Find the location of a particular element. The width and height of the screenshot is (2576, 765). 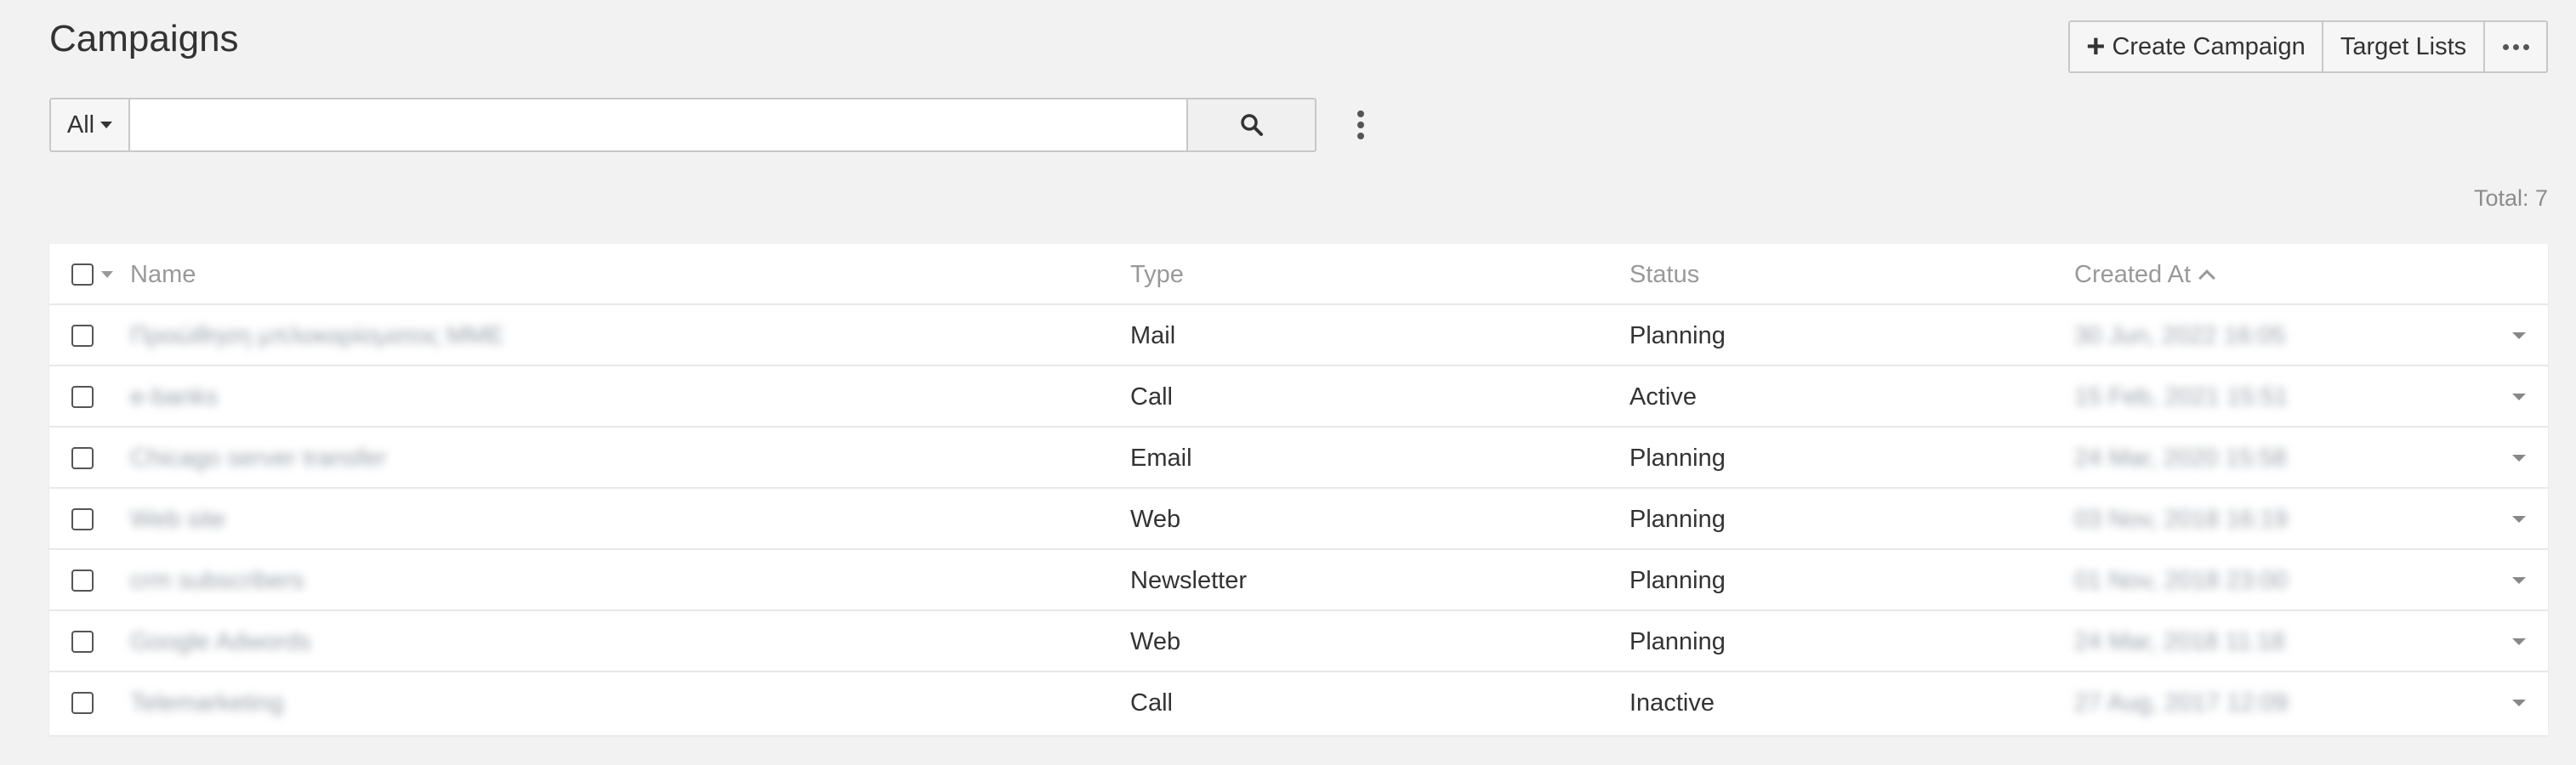

filter-dropdown-button: All is located at coordinates (89, 125).